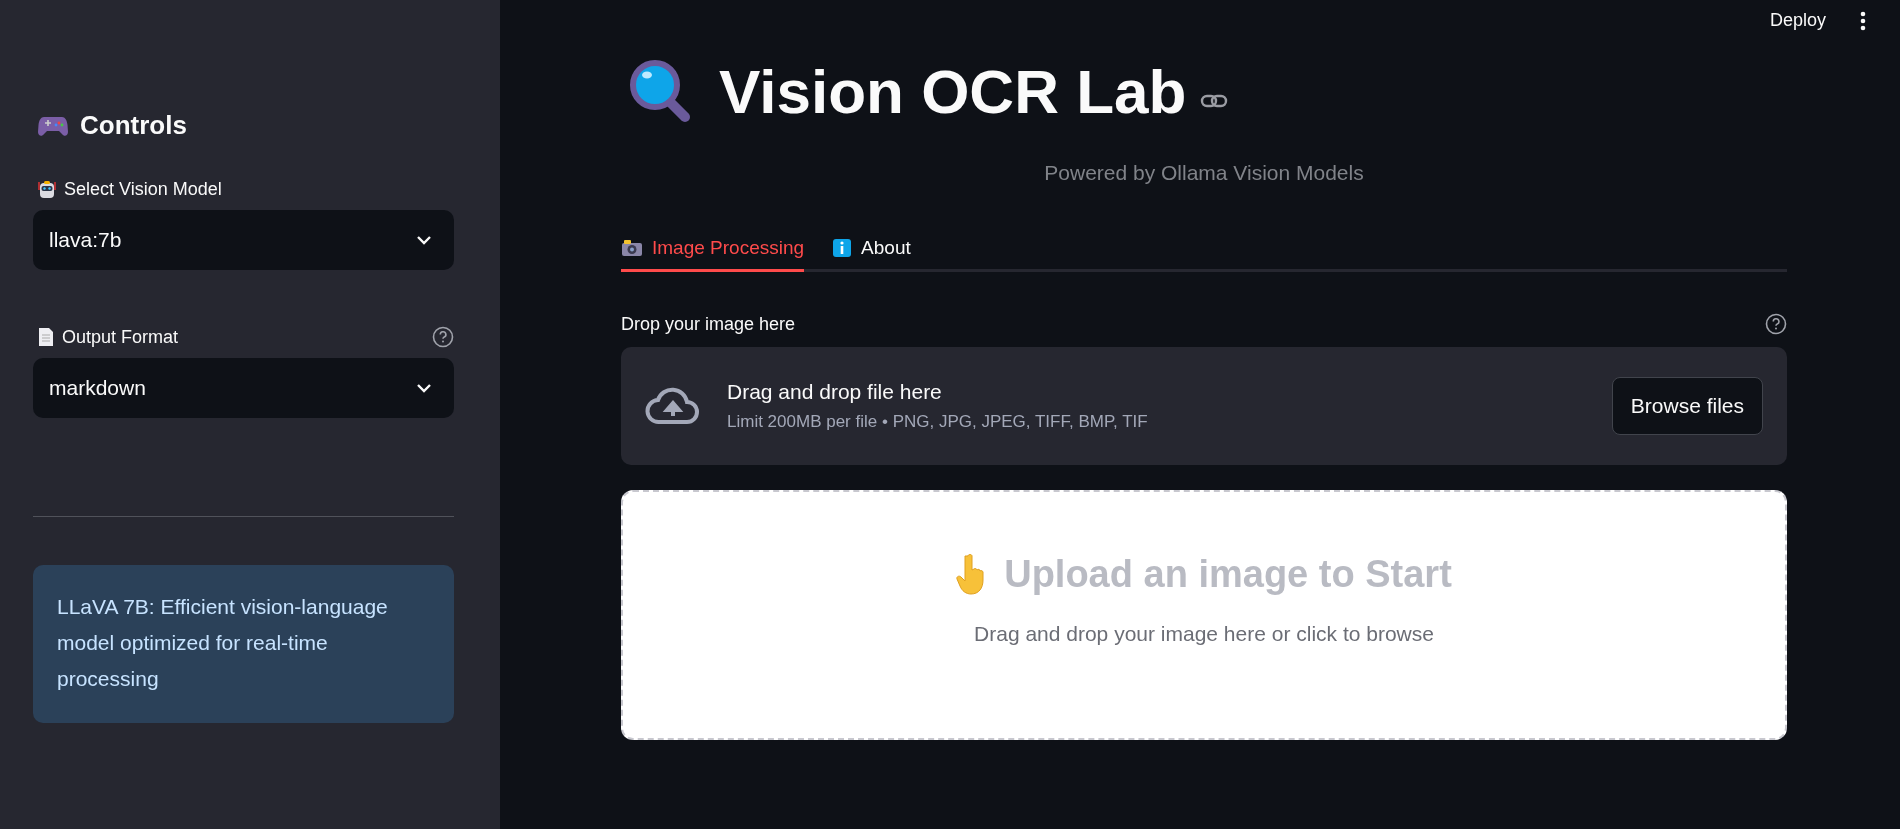 This screenshot has width=1900, height=829. I want to click on more-menu-icon, so click(1863, 20).